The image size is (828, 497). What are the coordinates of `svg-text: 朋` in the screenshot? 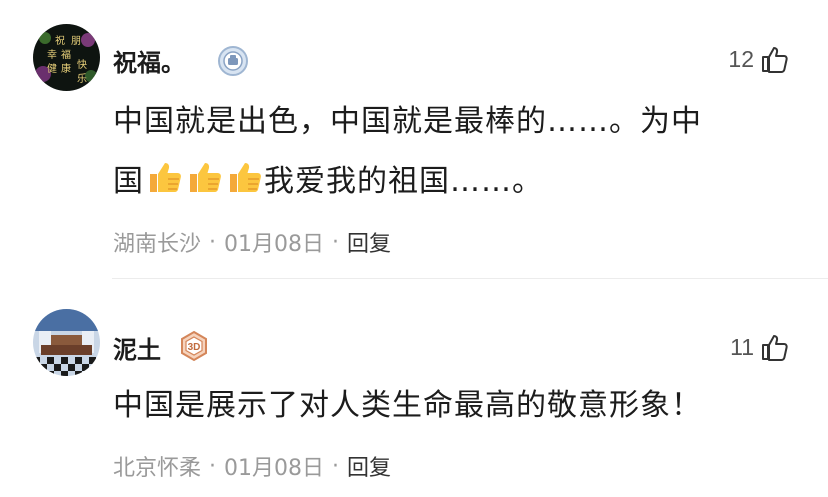 It's located at (76, 41).